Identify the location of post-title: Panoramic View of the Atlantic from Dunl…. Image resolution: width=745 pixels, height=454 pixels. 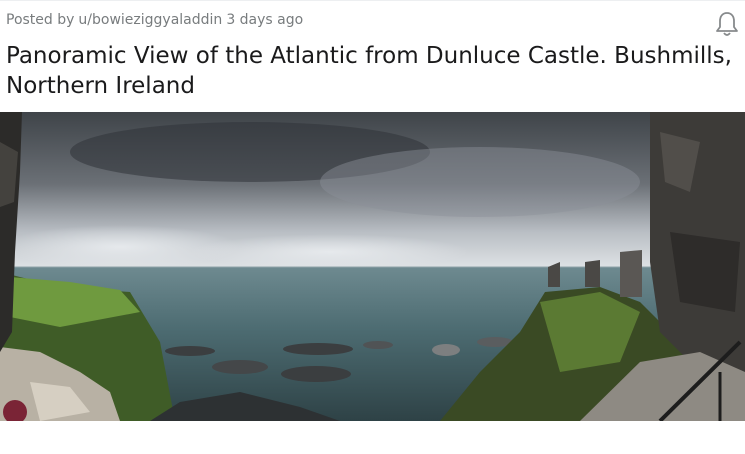
(371, 71).